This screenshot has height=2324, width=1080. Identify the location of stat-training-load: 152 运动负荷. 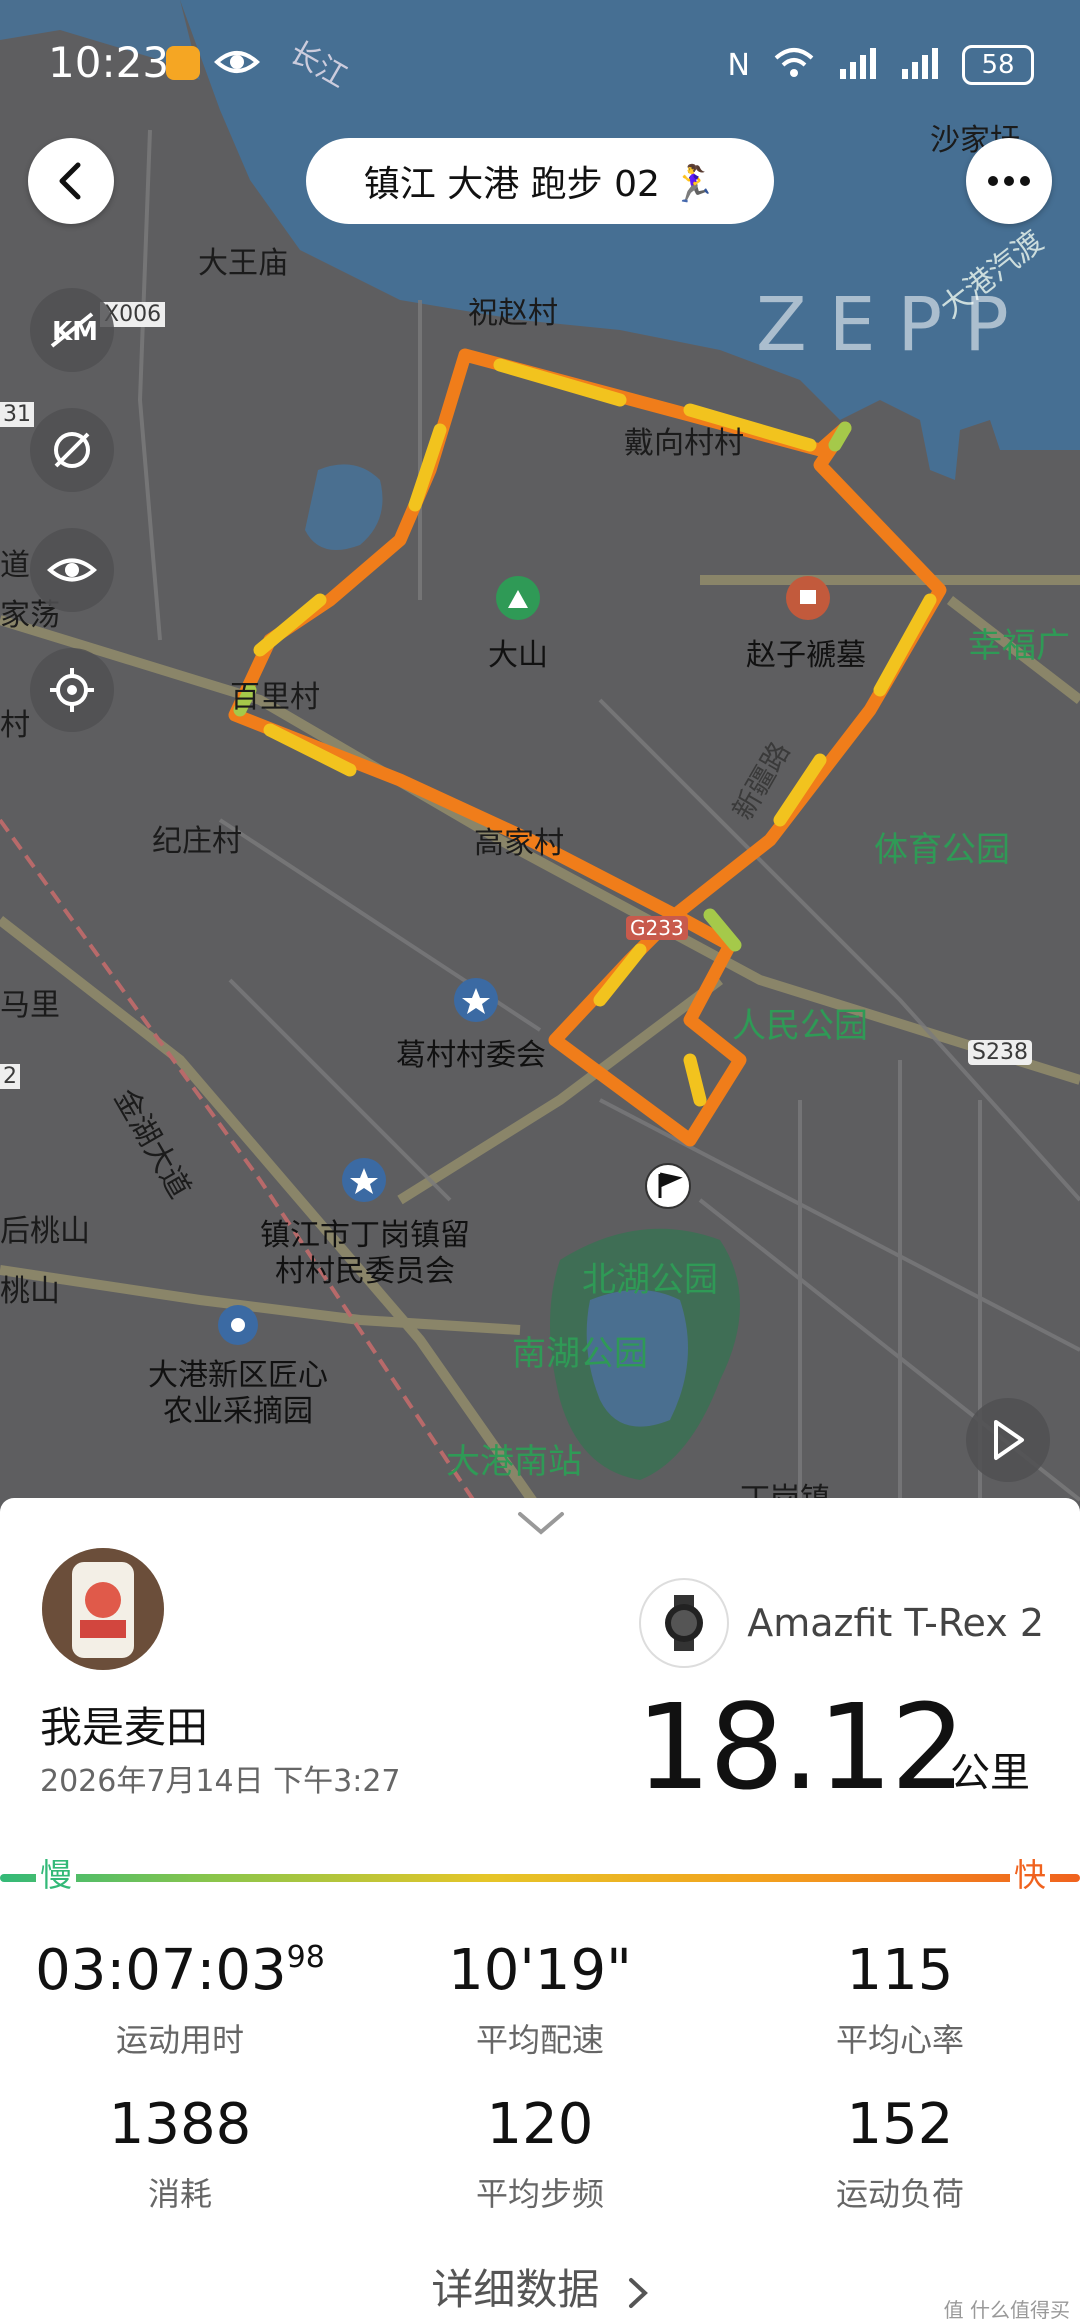
(900, 2153).